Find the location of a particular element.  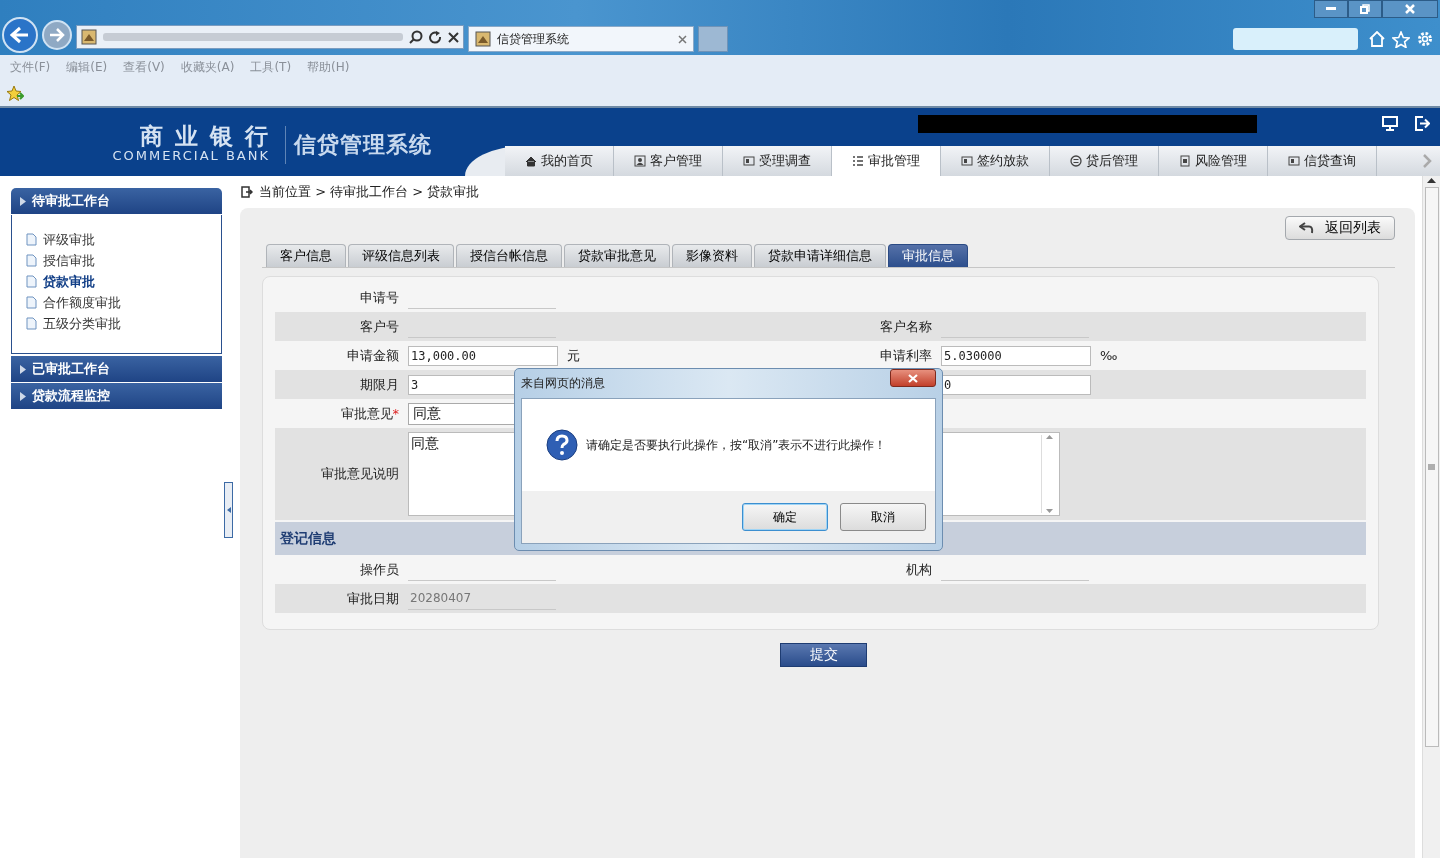

unit-label: ‰ is located at coordinates (1109, 355).